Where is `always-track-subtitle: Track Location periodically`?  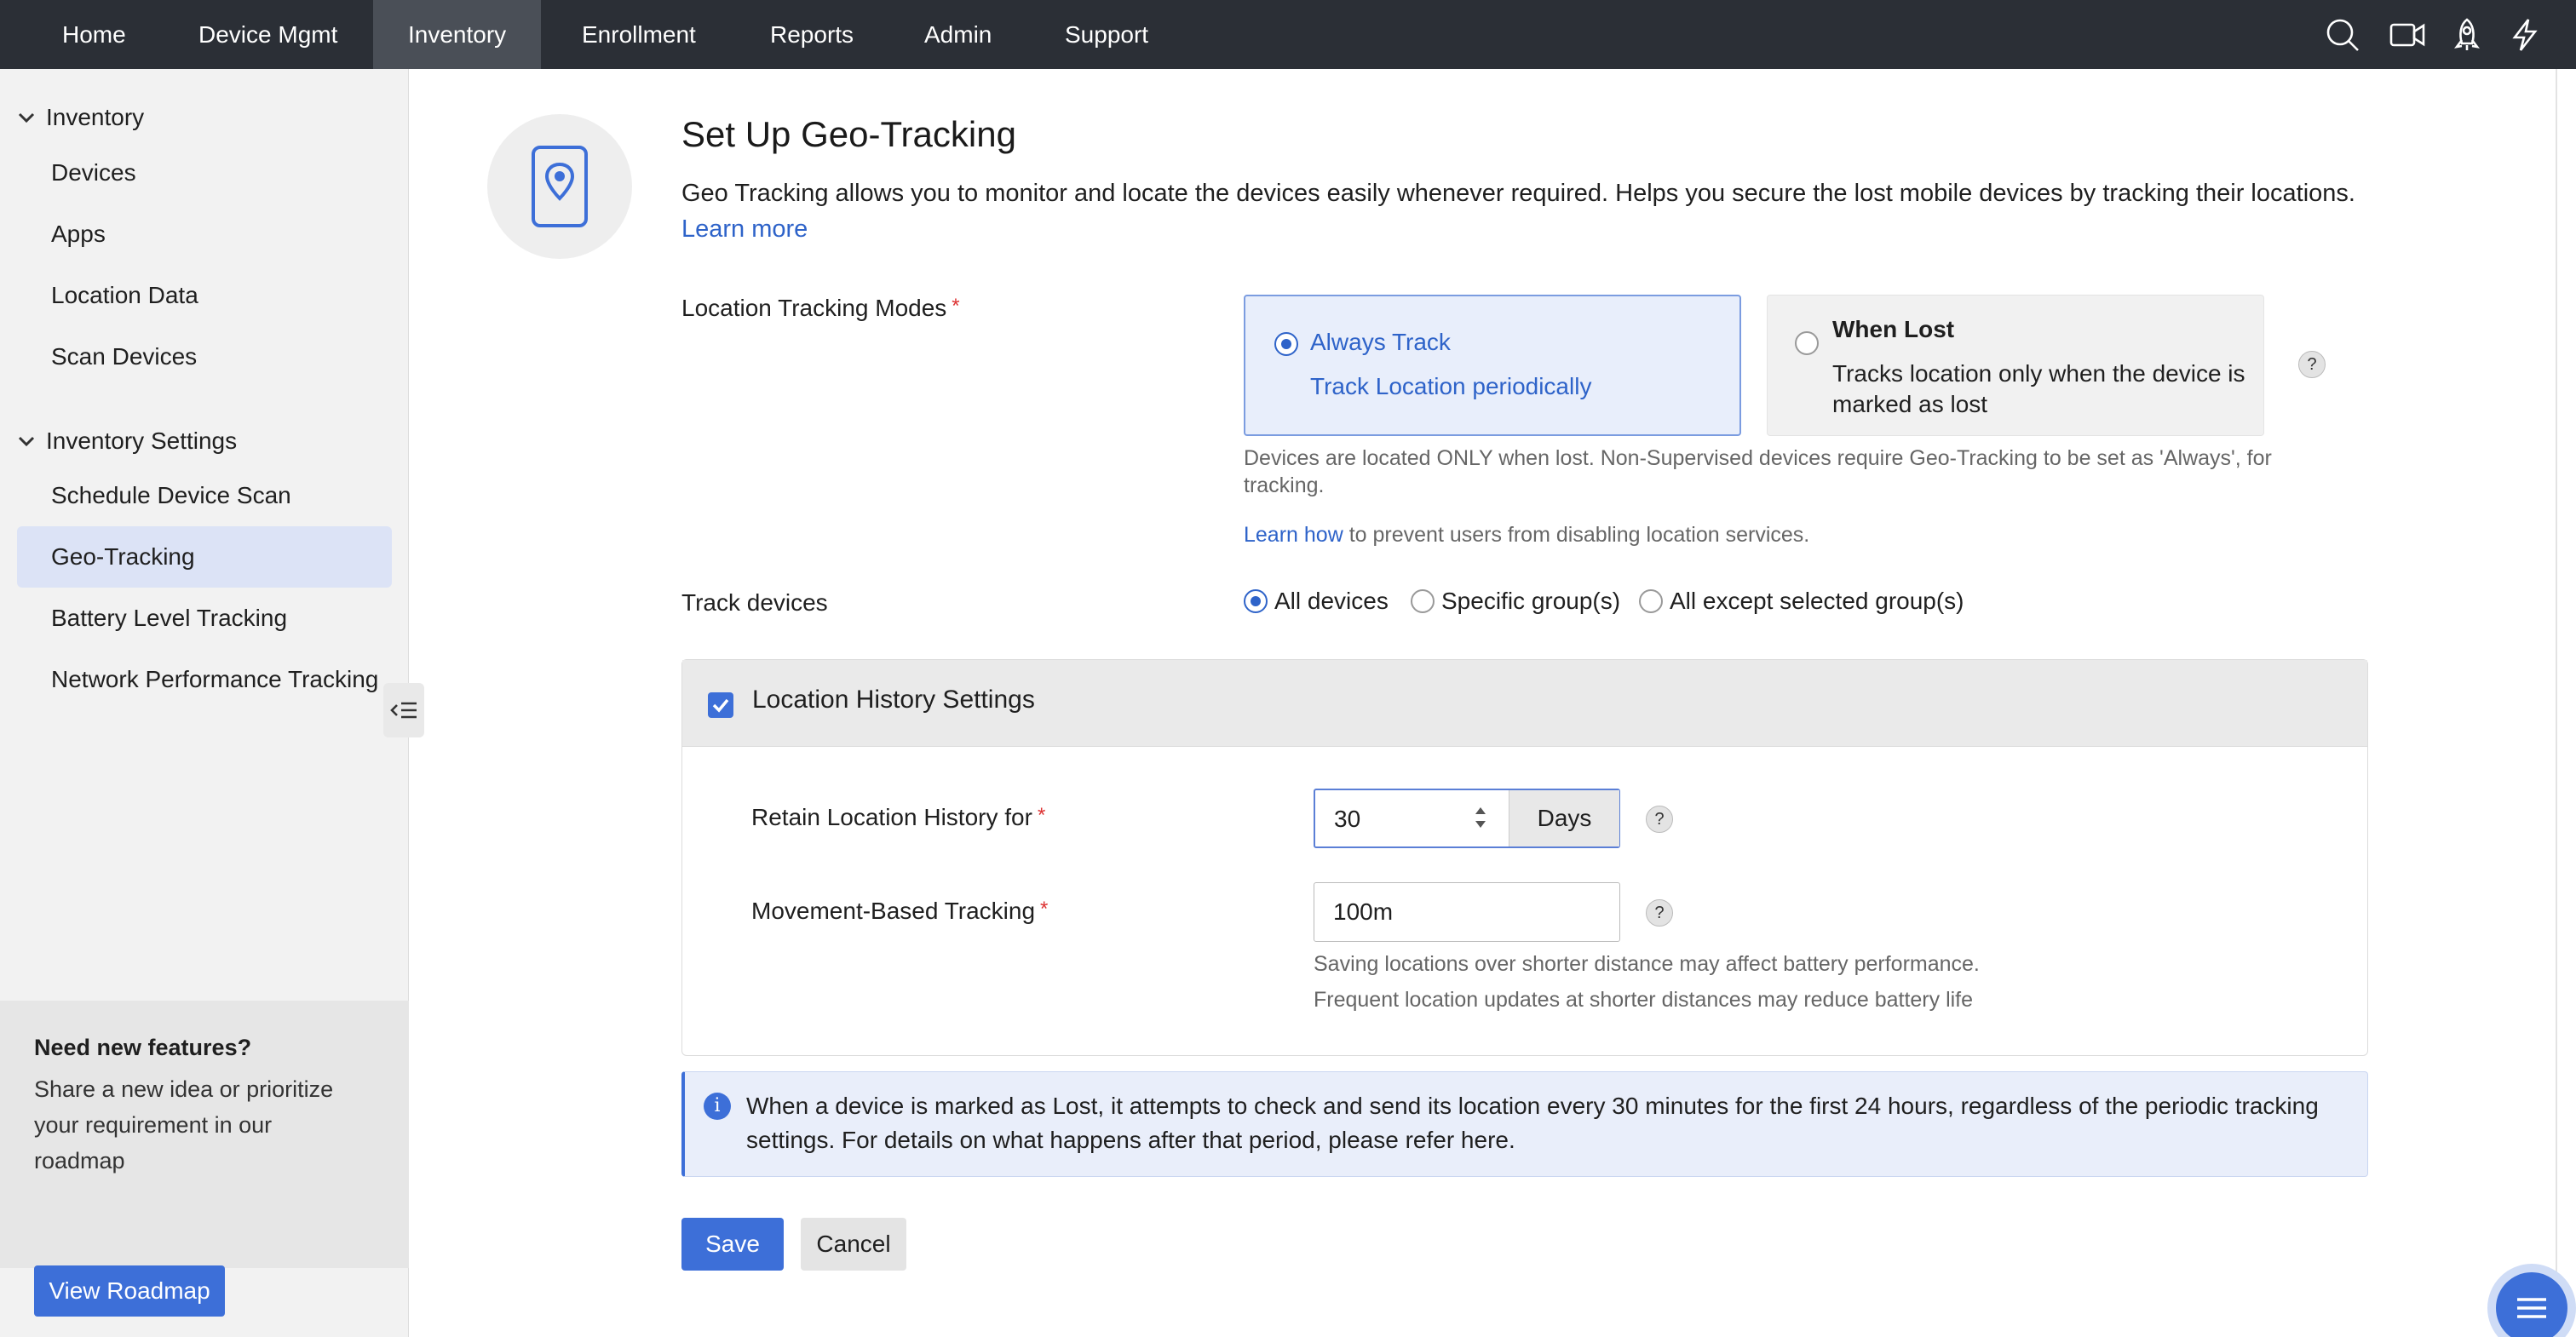 always-track-subtitle: Track Location periodically is located at coordinates (1451, 386).